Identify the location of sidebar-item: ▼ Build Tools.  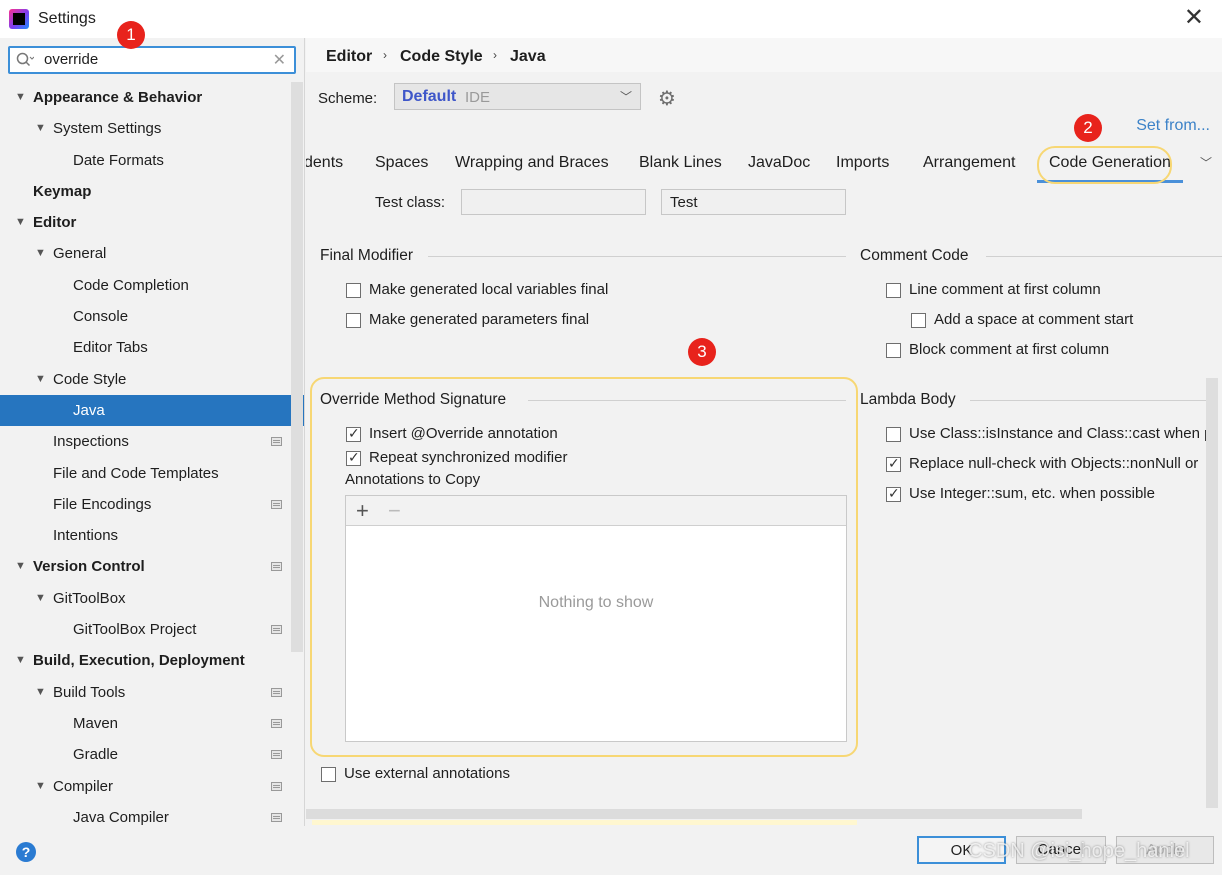
(145, 692).